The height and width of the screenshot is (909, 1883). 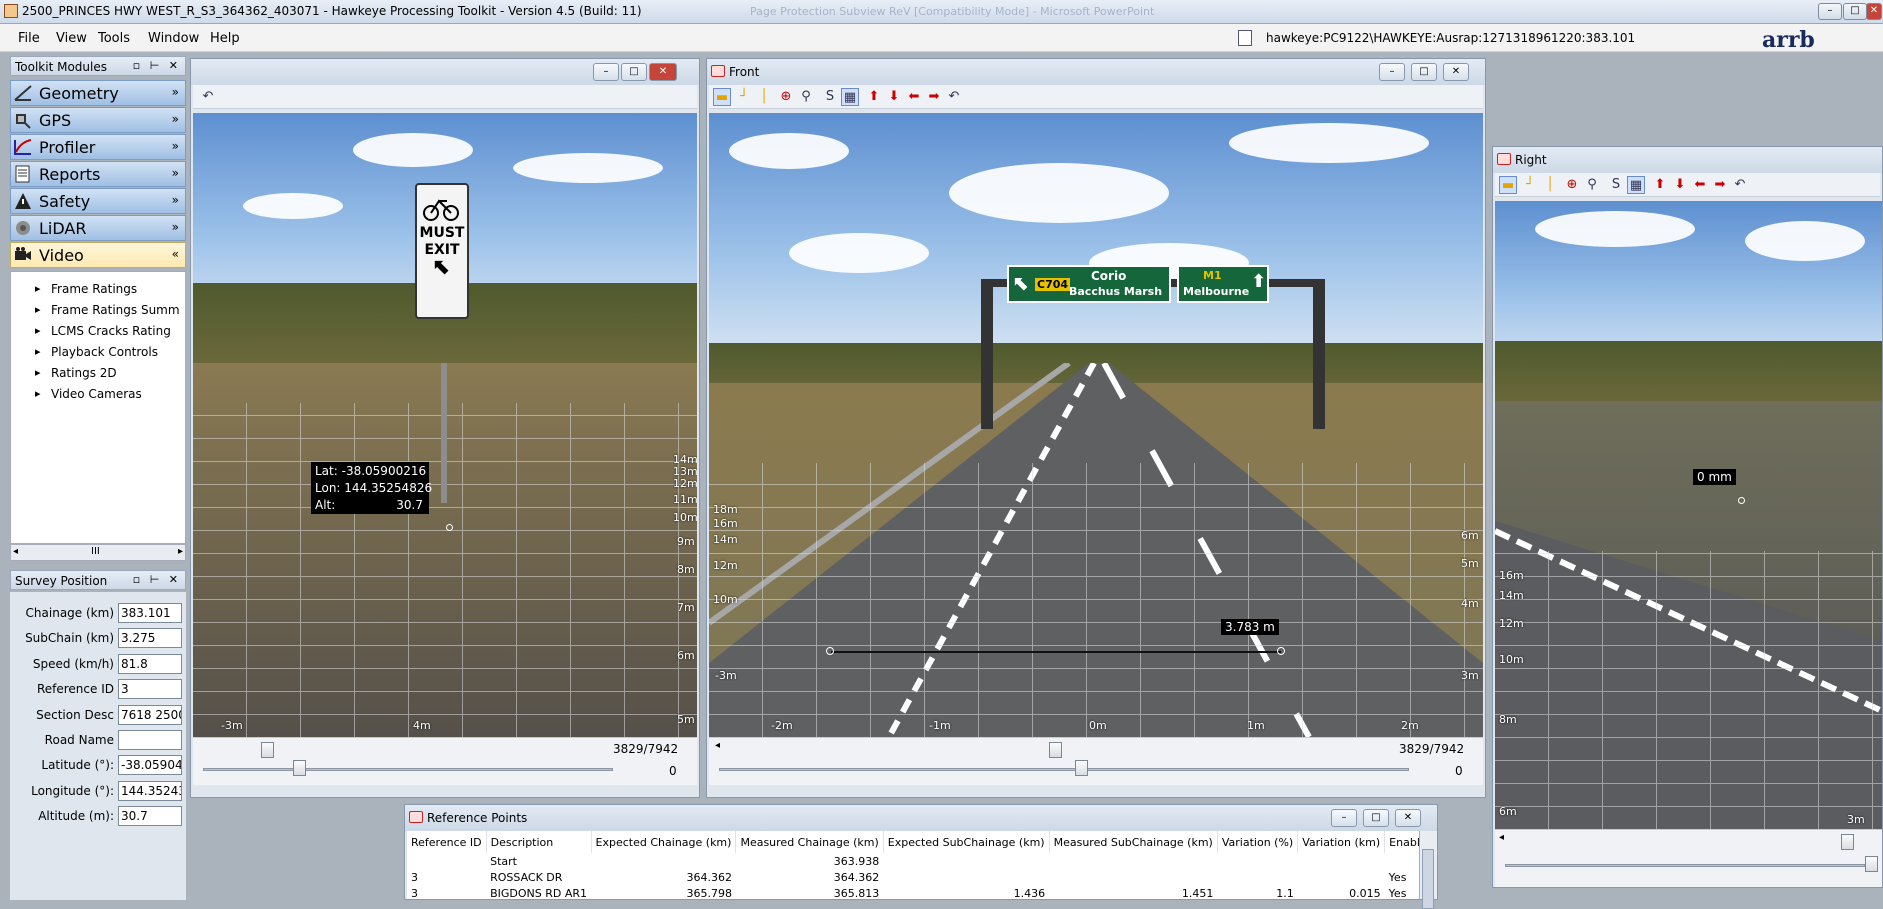 What do you see at coordinates (1133, 842) in the screenshot?
I see `column-header: Measured SubChainage (km)` at bounding box center [1133, 842].